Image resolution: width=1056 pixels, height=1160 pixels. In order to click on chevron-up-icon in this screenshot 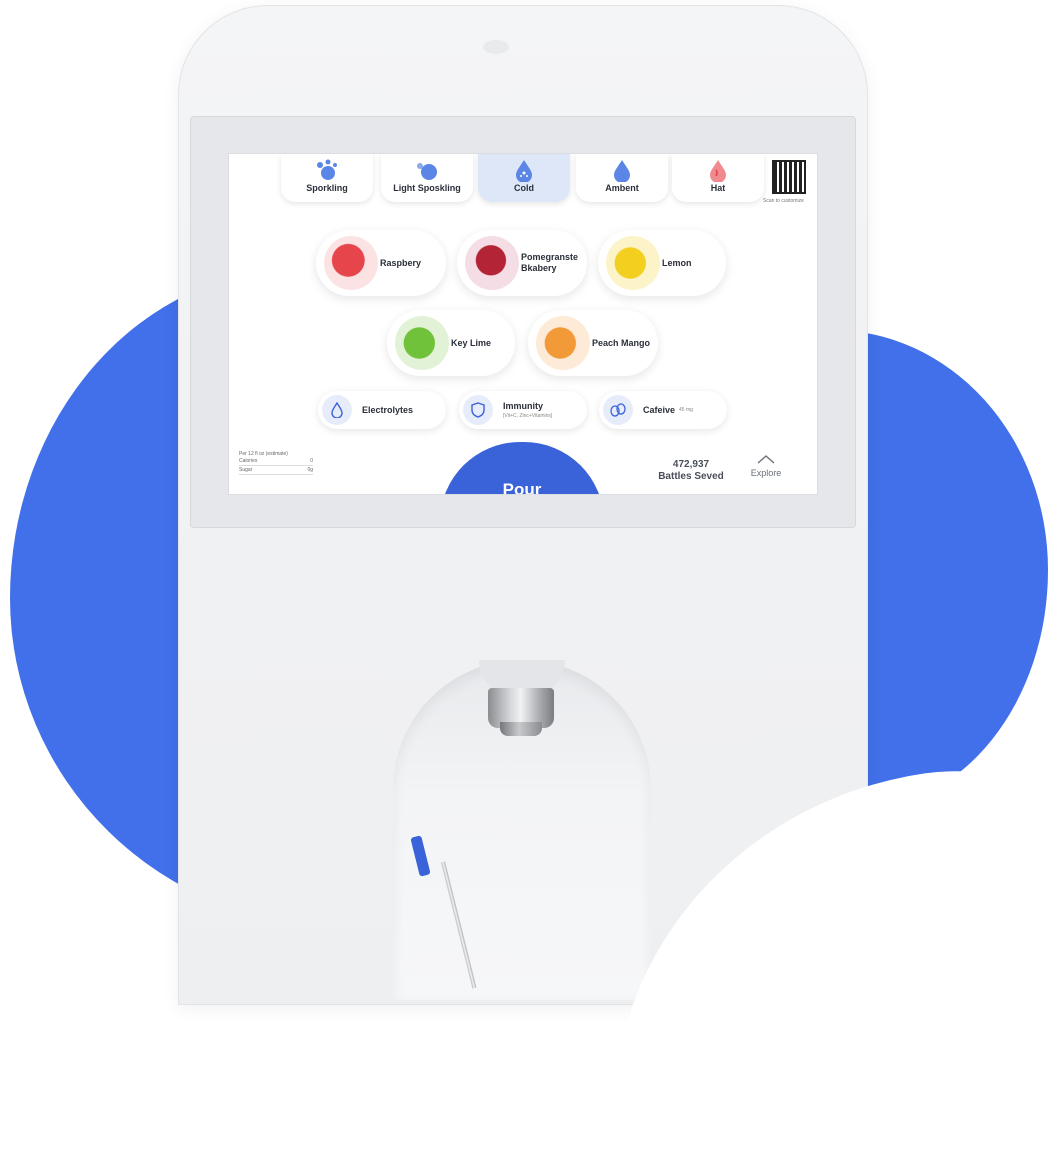, I will do `click(766, 459)`.